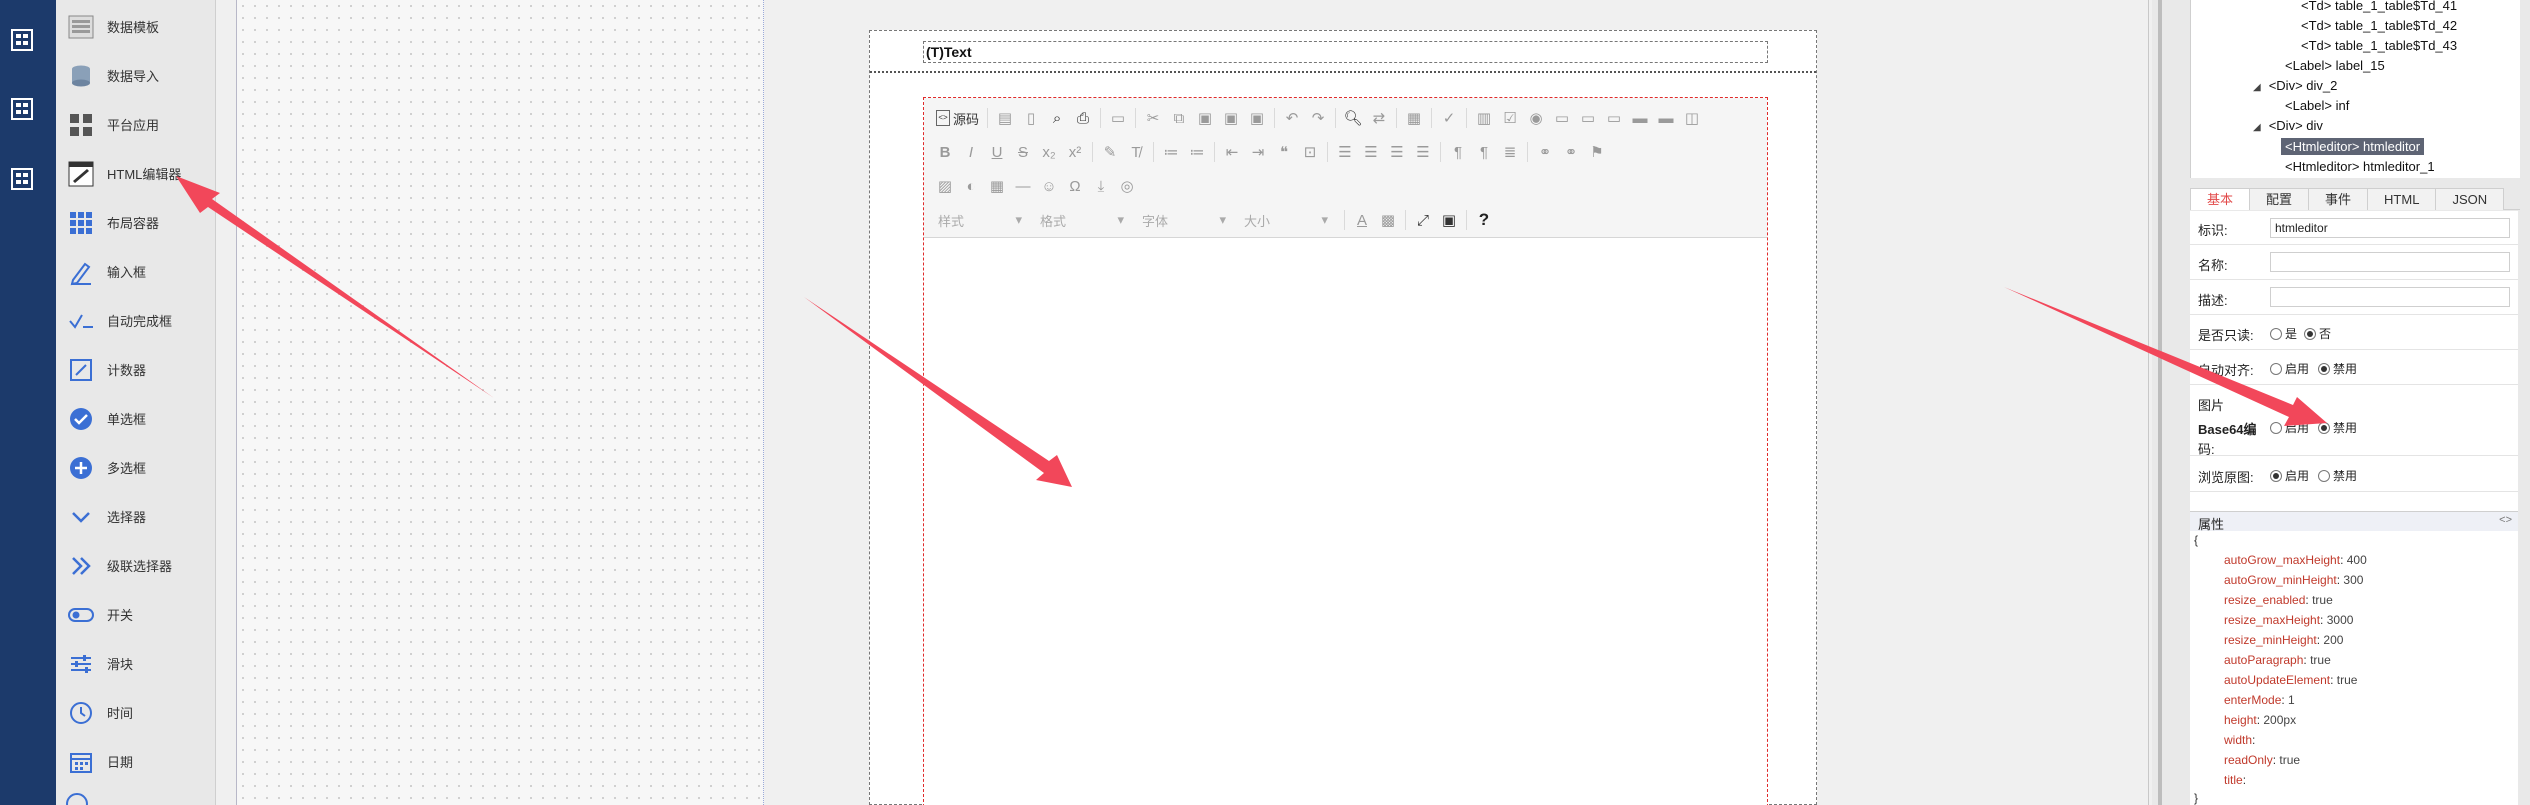 Image resolution: width=2530 pixels, height=805 pixels. What do you see at coordinates (1118, 118) in the screenshot?
I see `template-icon: ▭` at bounding box center [1118, 118].